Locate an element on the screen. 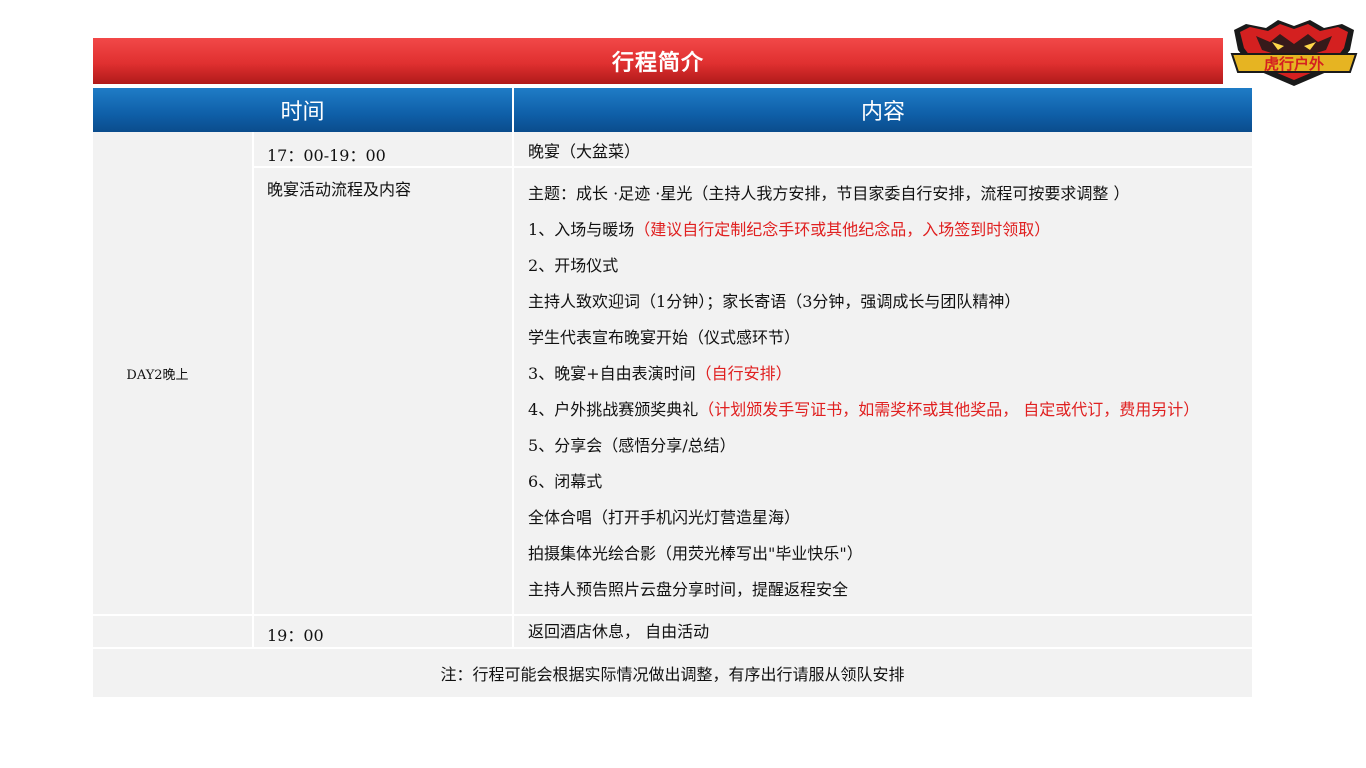 The image size is (1366, 768). table-row: 注：行程可能会根据实际情况做出调整，有序出行请服从领队安排 is located at coordinates (673, 673).